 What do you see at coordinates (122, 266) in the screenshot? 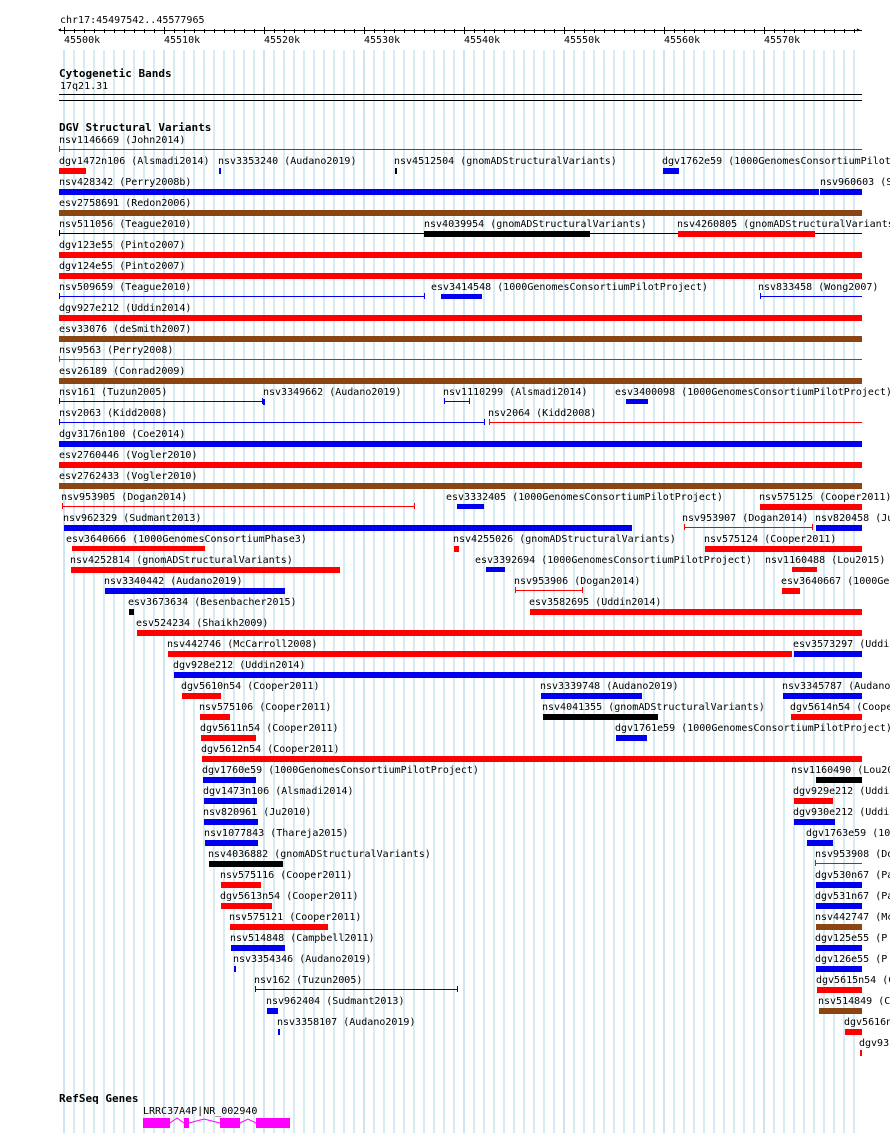
I see `sv-feature-label: dgv124e55 (Pinto2007)` at bounding box center [122, 266].